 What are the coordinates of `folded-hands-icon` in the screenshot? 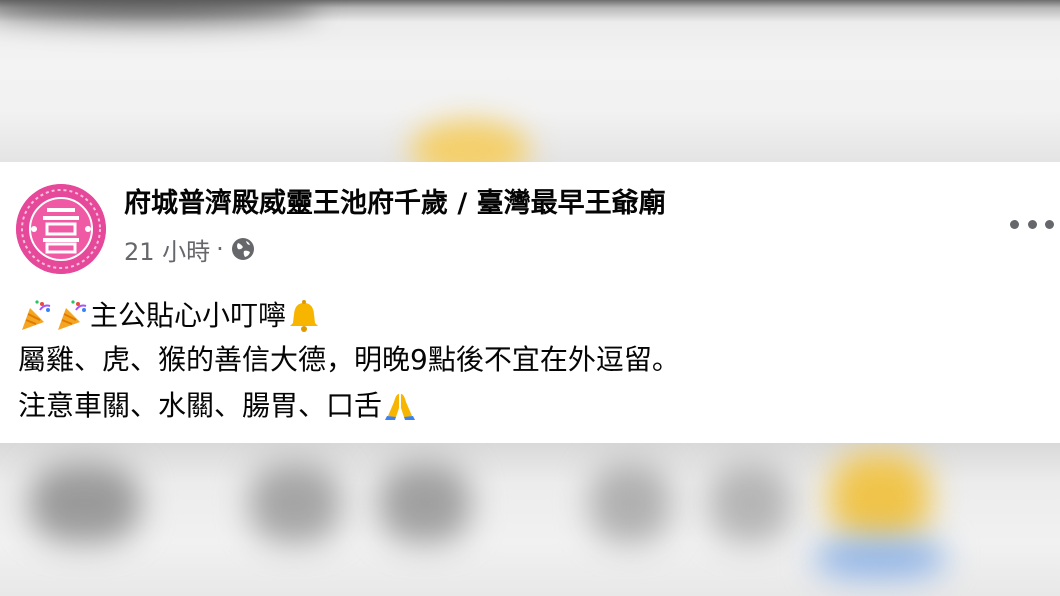 It's located at (400, 407).